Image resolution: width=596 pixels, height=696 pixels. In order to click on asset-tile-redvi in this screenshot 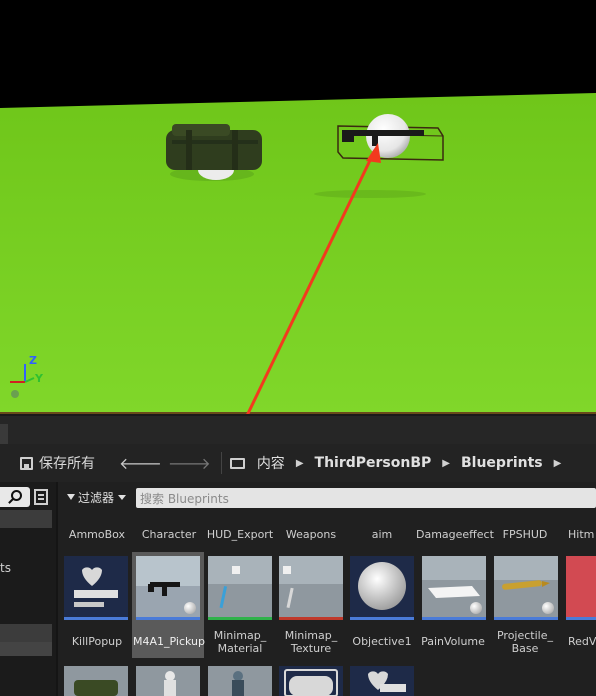, I will do `click(581, 588)`.